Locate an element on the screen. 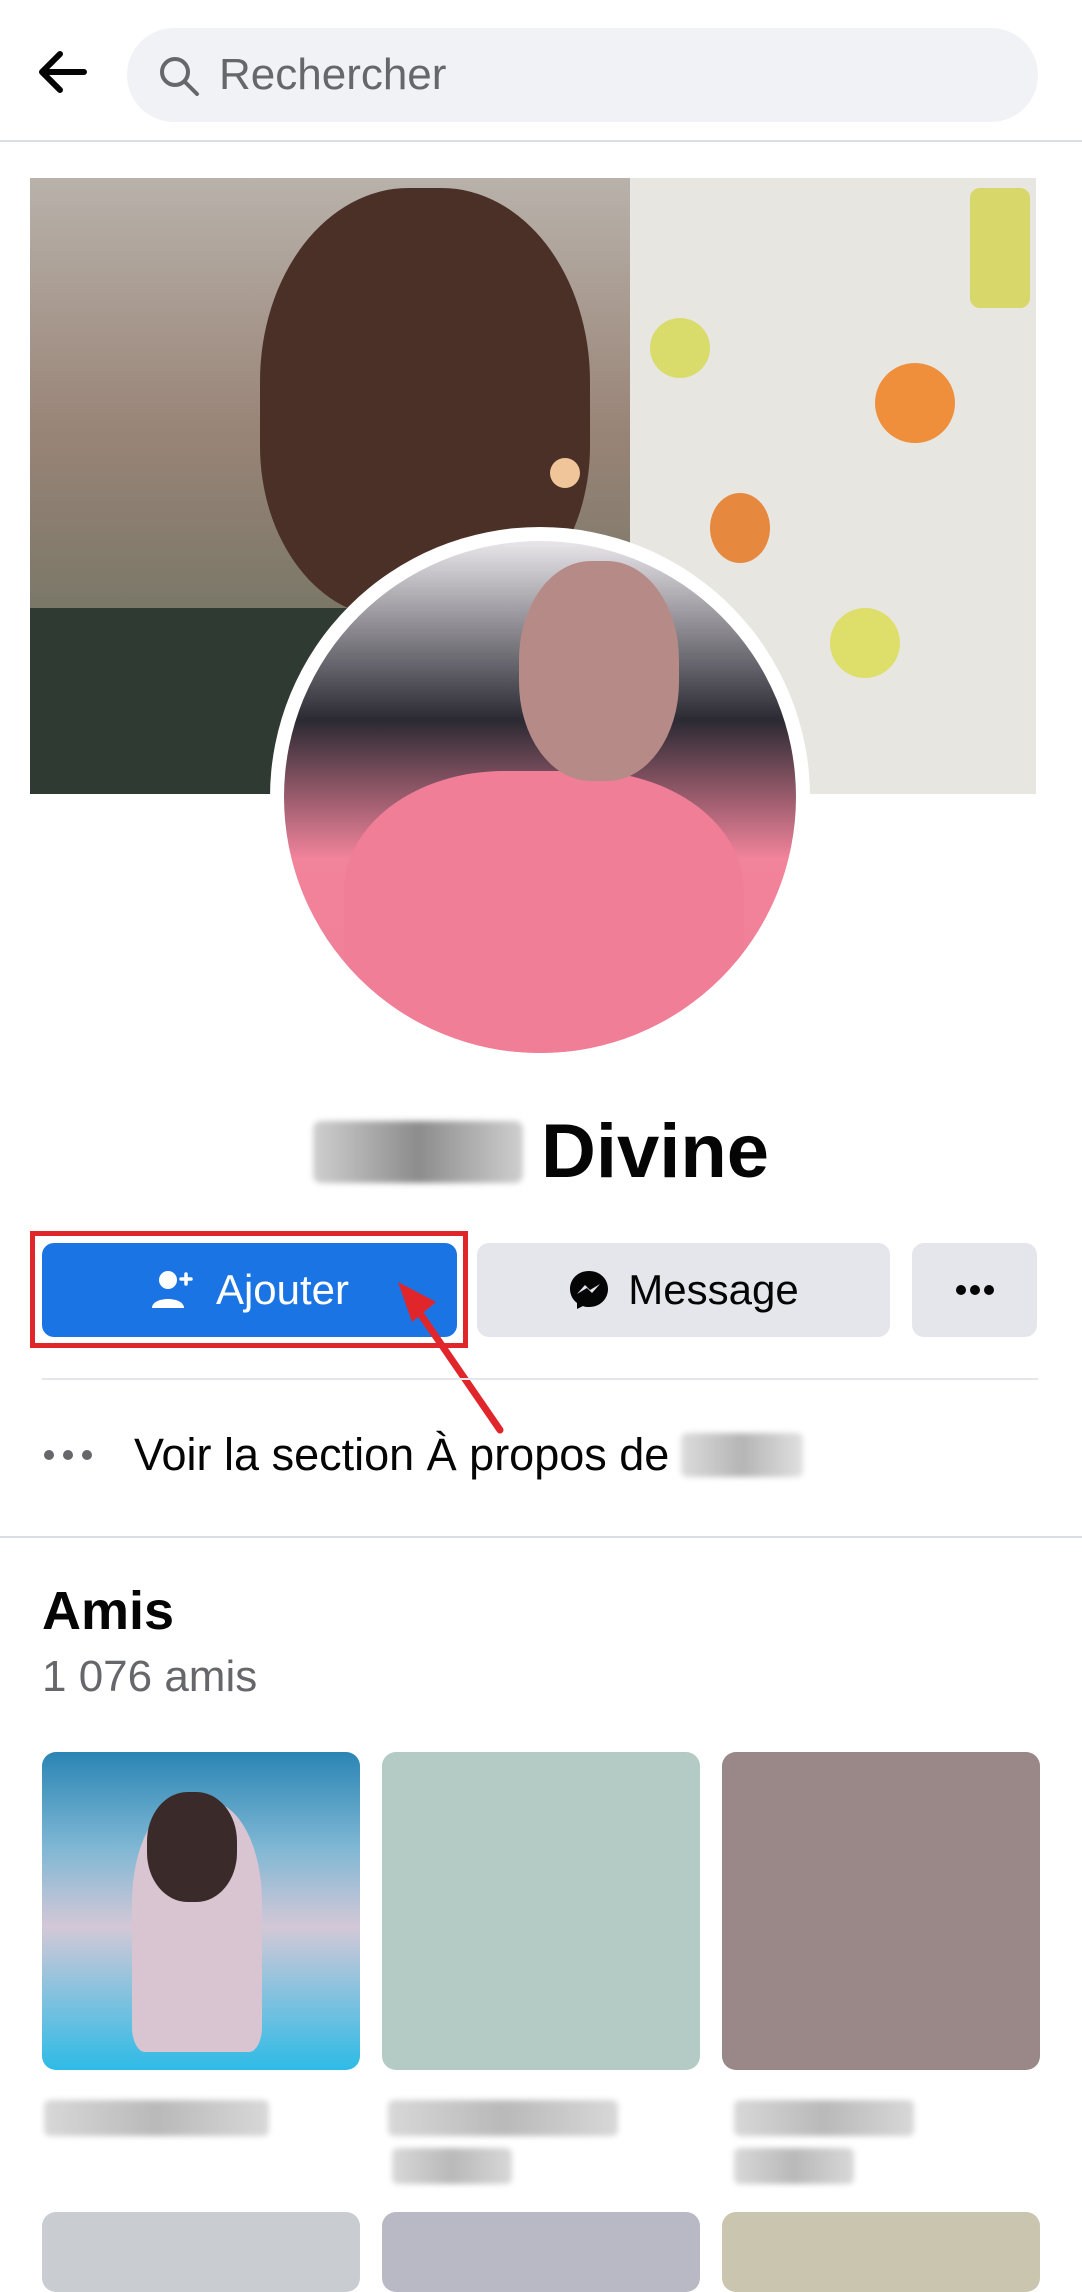 This screenshot has height=2292, width=1082. friends-title: Amis is located at coordinates (108, 1611).